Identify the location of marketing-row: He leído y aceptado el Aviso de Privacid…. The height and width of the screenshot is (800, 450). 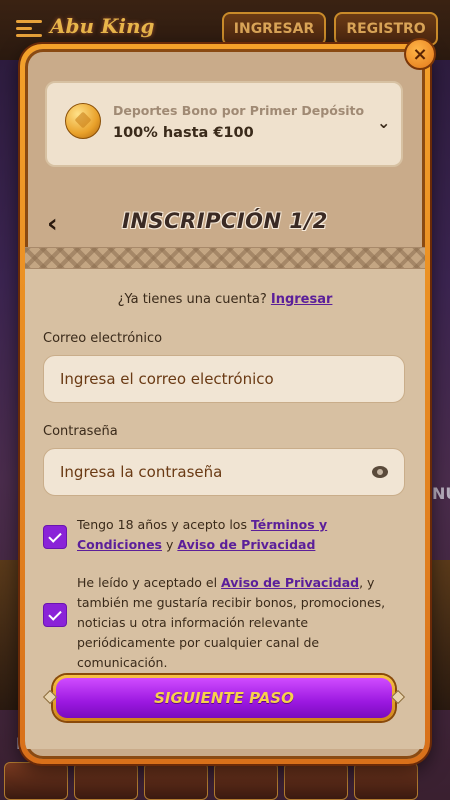
(224, 621).